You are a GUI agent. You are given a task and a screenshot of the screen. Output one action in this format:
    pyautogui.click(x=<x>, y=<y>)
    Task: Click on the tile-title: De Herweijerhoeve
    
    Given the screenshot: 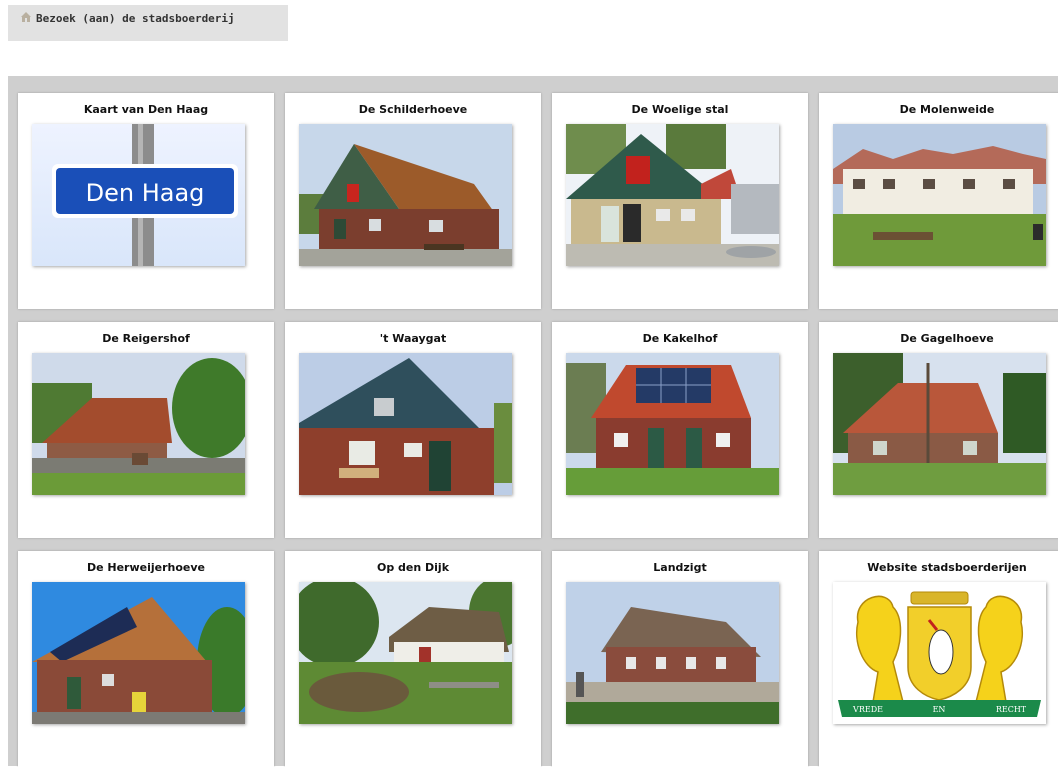 What is the action you would take?
    pyautogui.click(x=146, y=567)
    